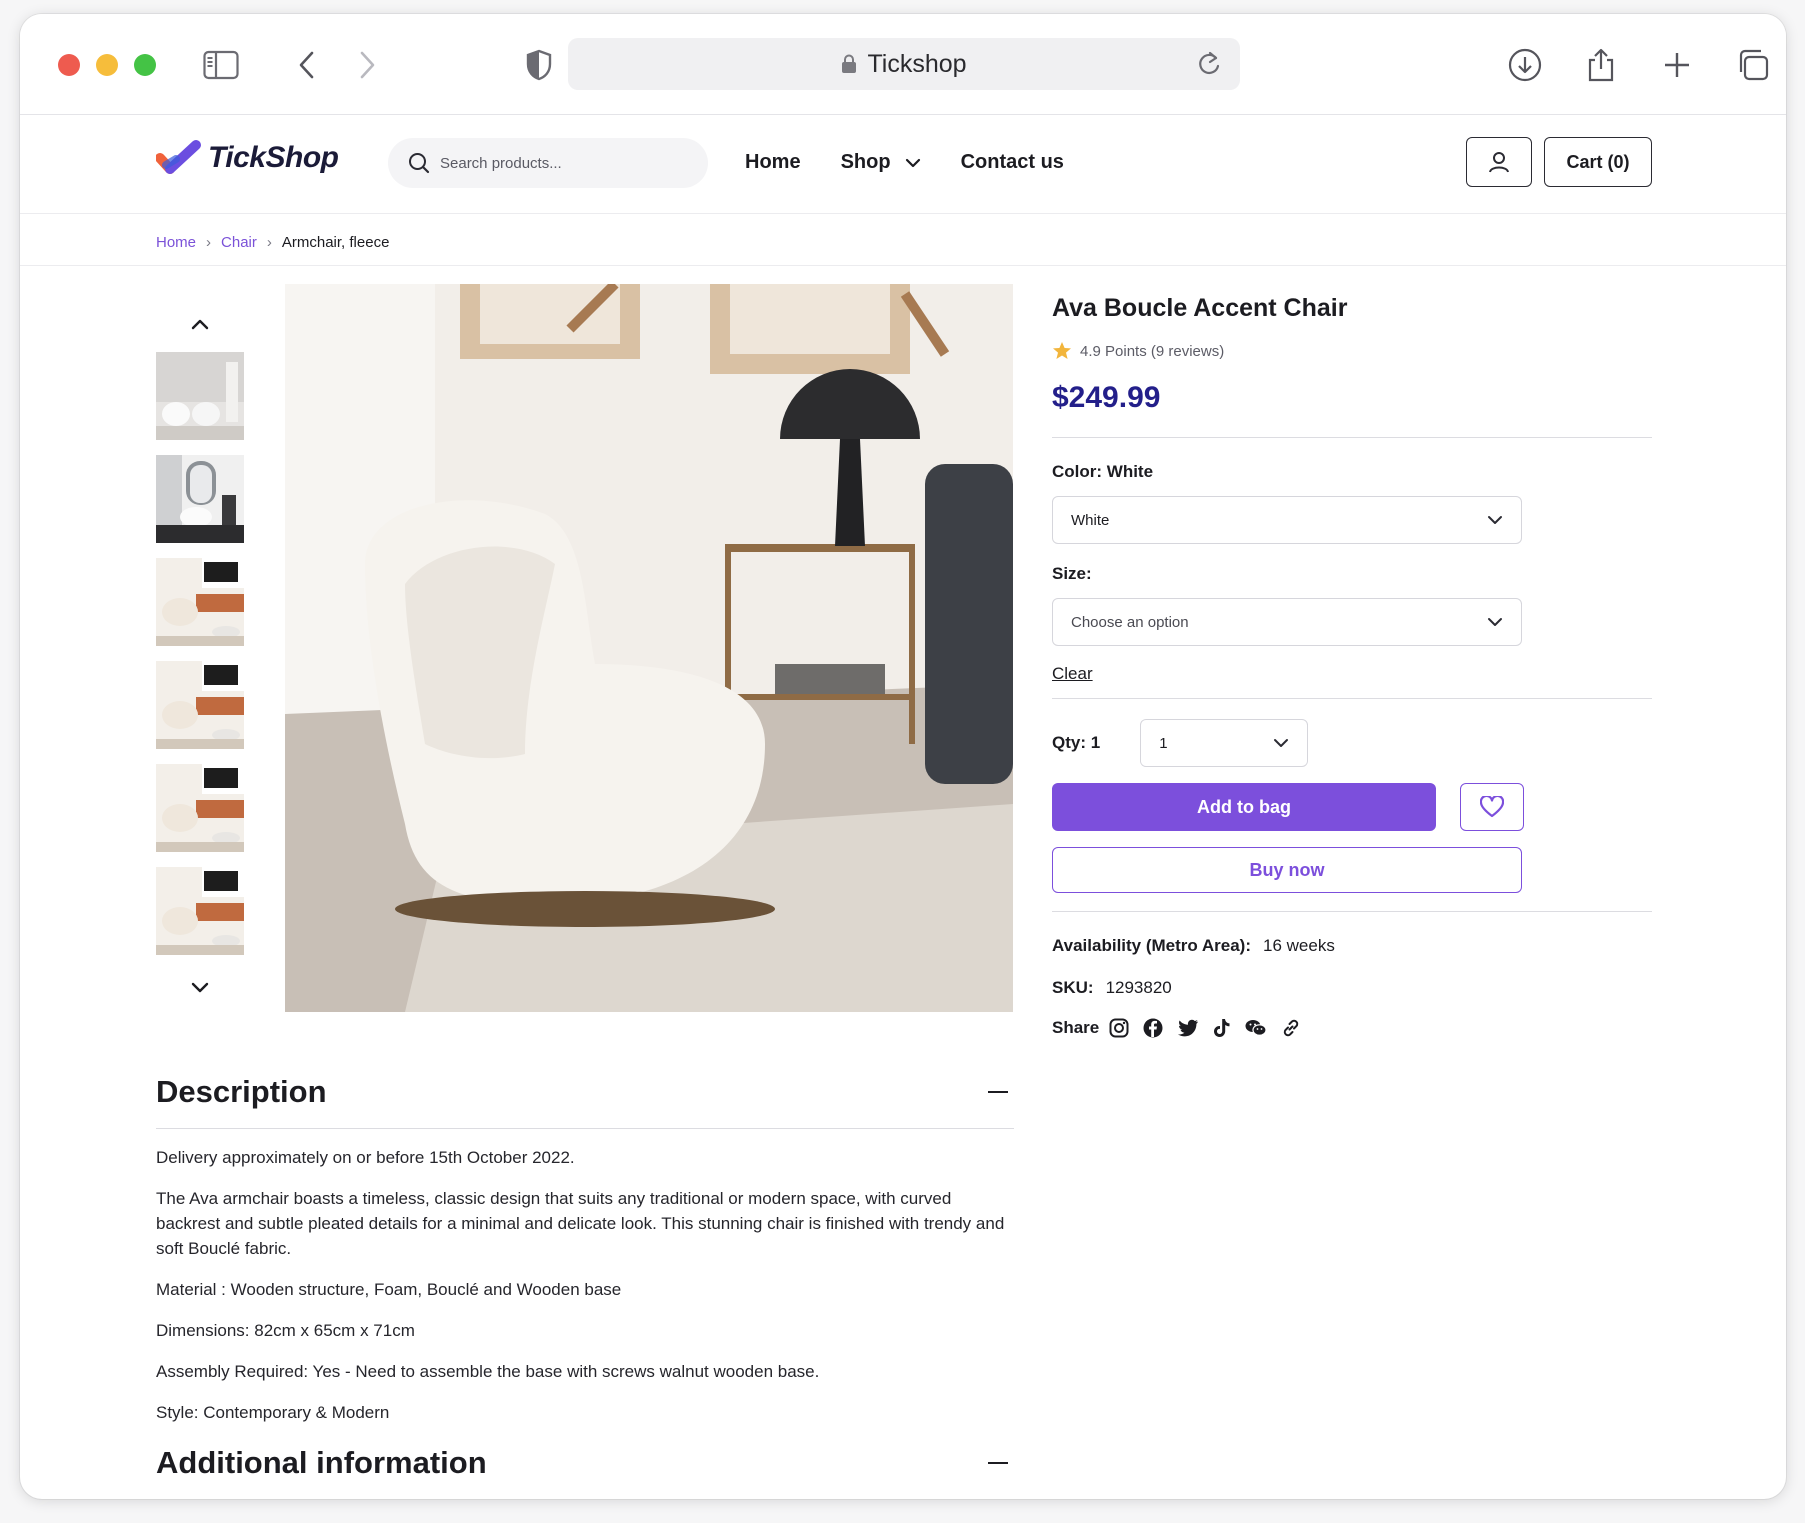 The image size is (1805, 1523). Describe the element at coordinates (1188, 1028) in the screenshot. I see `twitter-icon` at that location.